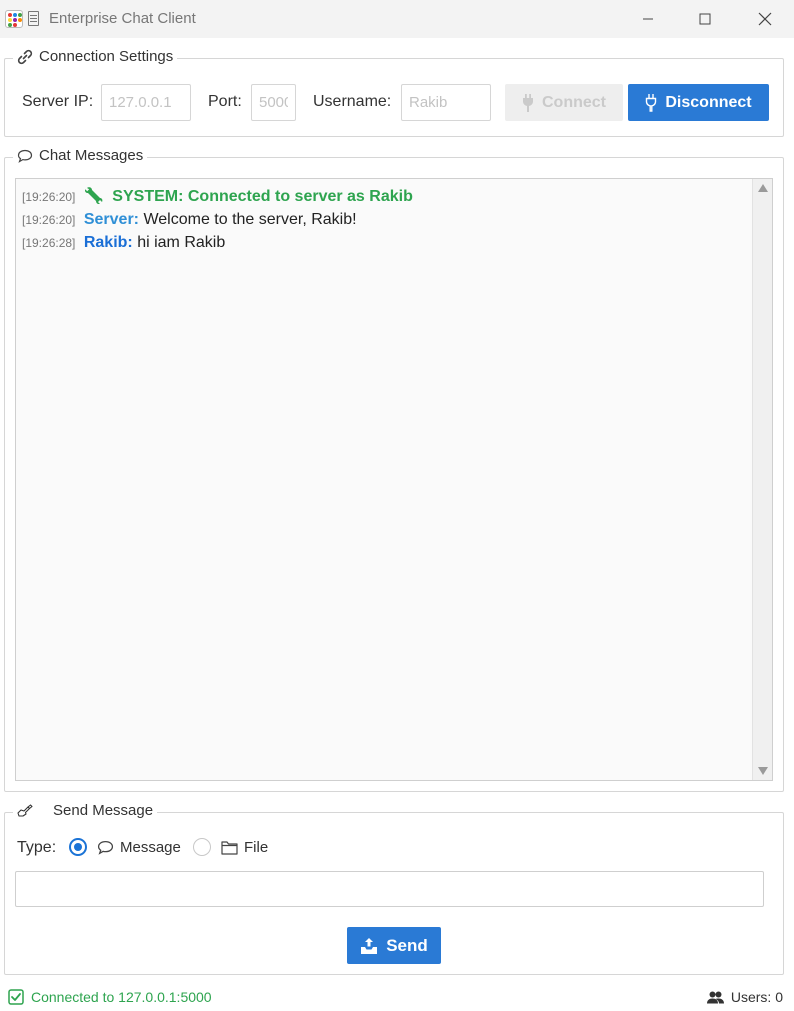  What do you see at coordinates (708, 102) in the screenshot?
I see `disconnect-label: Disconnect` at bounding box center [708, 102].